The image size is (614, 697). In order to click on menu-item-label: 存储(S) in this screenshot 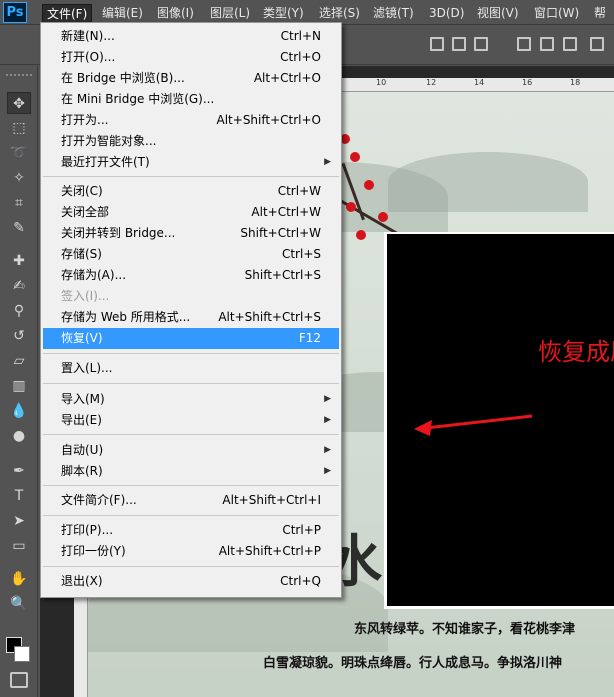, I will do `click(81, 254)`.